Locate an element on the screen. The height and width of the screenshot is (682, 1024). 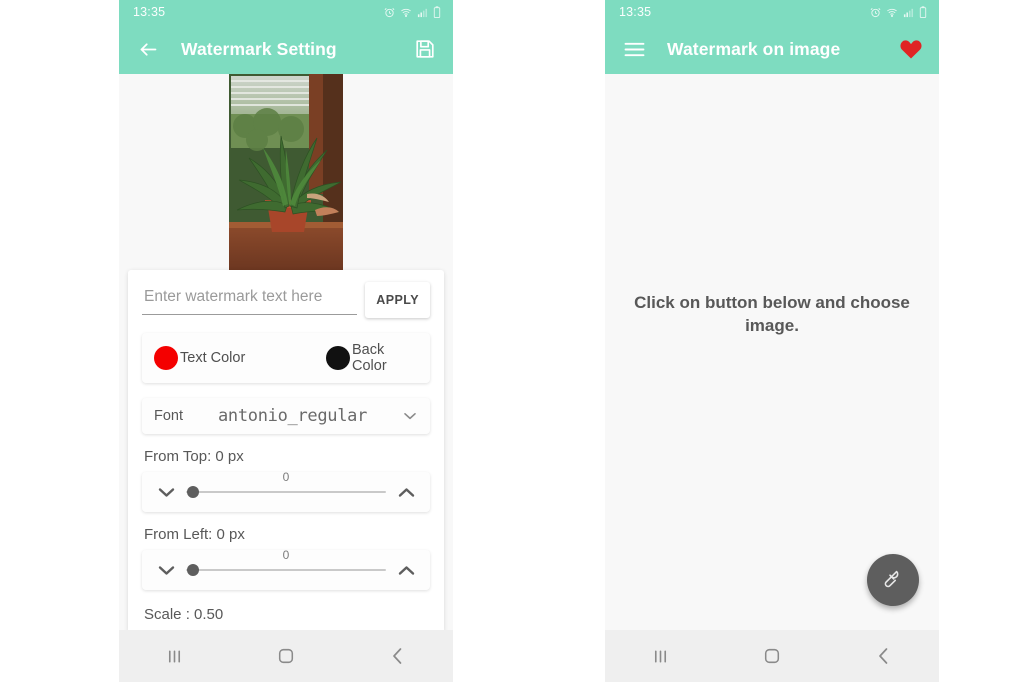
font-label: Font is located at coordinates (169, 416).